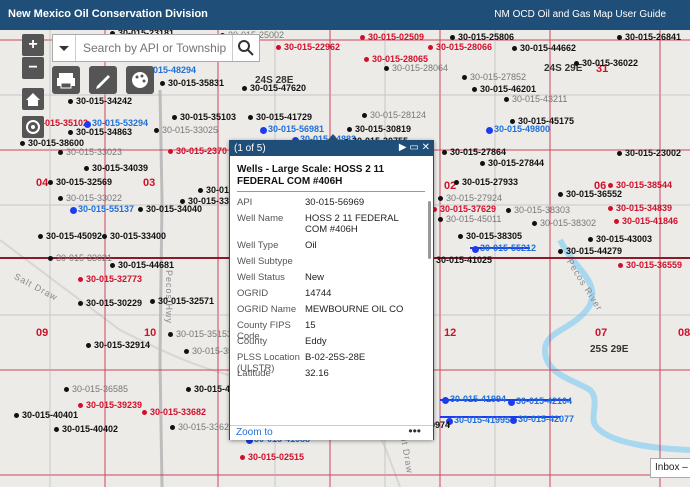 The height and width of the screenshot is (487, 690). What do you see at coordinates (206, 427) in the screenshot?
I see `well-api-label: 30-015-33620` at bounding box center [206, 427].